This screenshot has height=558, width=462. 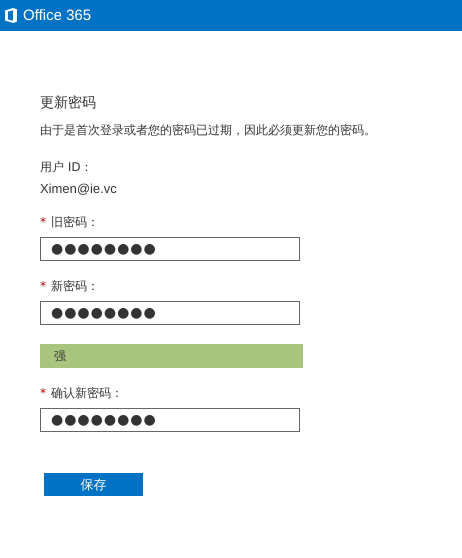 What do you see at coordinates (67, 167) in the screenshot?
I see `user-id-label: 用户 ID：` at bounding box center [67, 167].